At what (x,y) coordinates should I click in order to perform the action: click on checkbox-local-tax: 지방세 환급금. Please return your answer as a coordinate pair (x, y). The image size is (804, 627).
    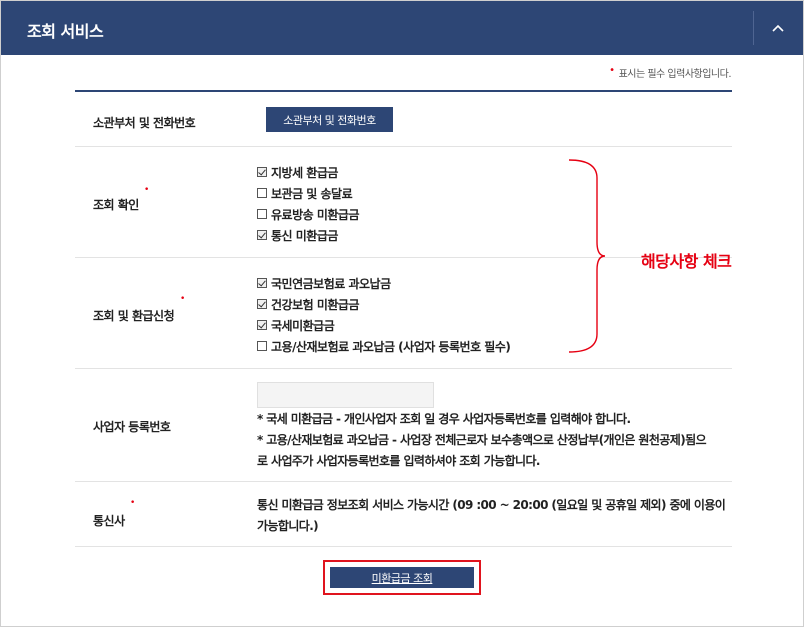
    Looking at the image, I should click on (297, 172).